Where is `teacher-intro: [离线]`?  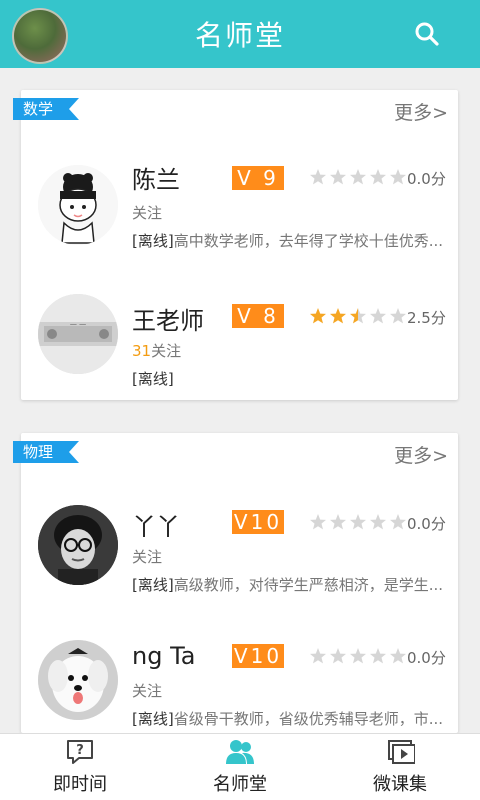 teacher-intro: [离线] is located at coordinates (289, 378).